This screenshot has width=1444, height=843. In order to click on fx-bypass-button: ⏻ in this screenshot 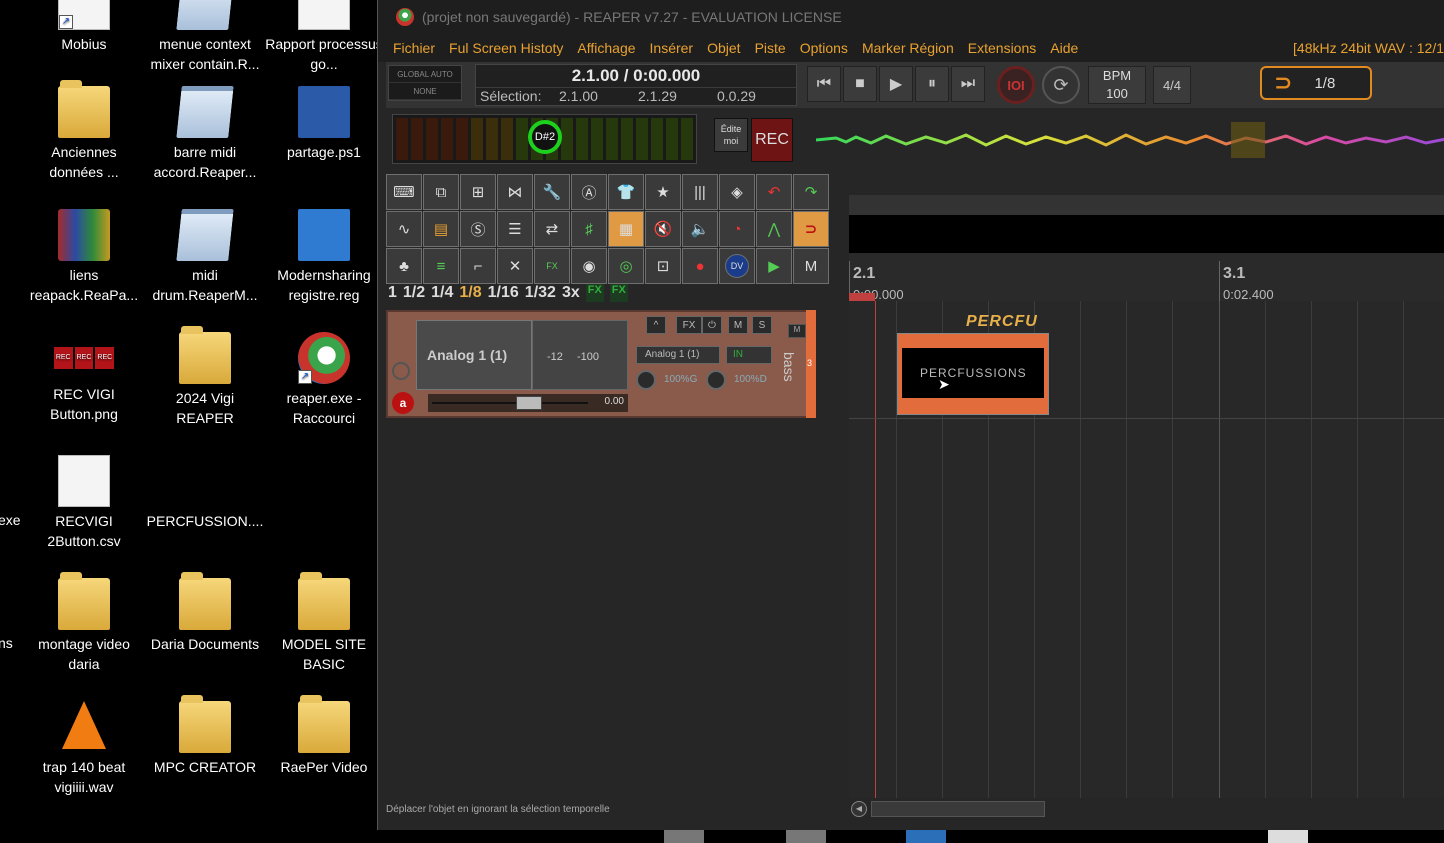, I will do `click(712, 325)`.